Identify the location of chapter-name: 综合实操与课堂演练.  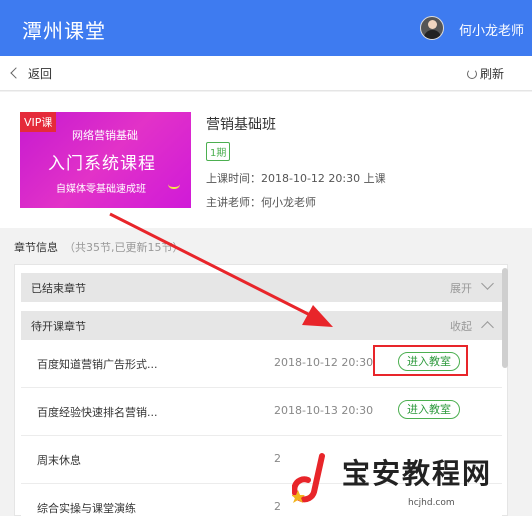
(86, 508).